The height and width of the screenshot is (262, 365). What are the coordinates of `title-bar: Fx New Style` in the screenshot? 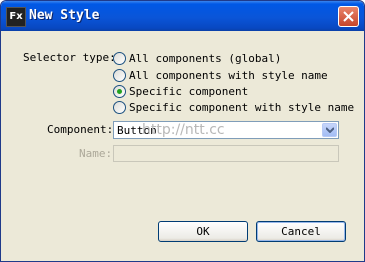 It's located at (182, 16).